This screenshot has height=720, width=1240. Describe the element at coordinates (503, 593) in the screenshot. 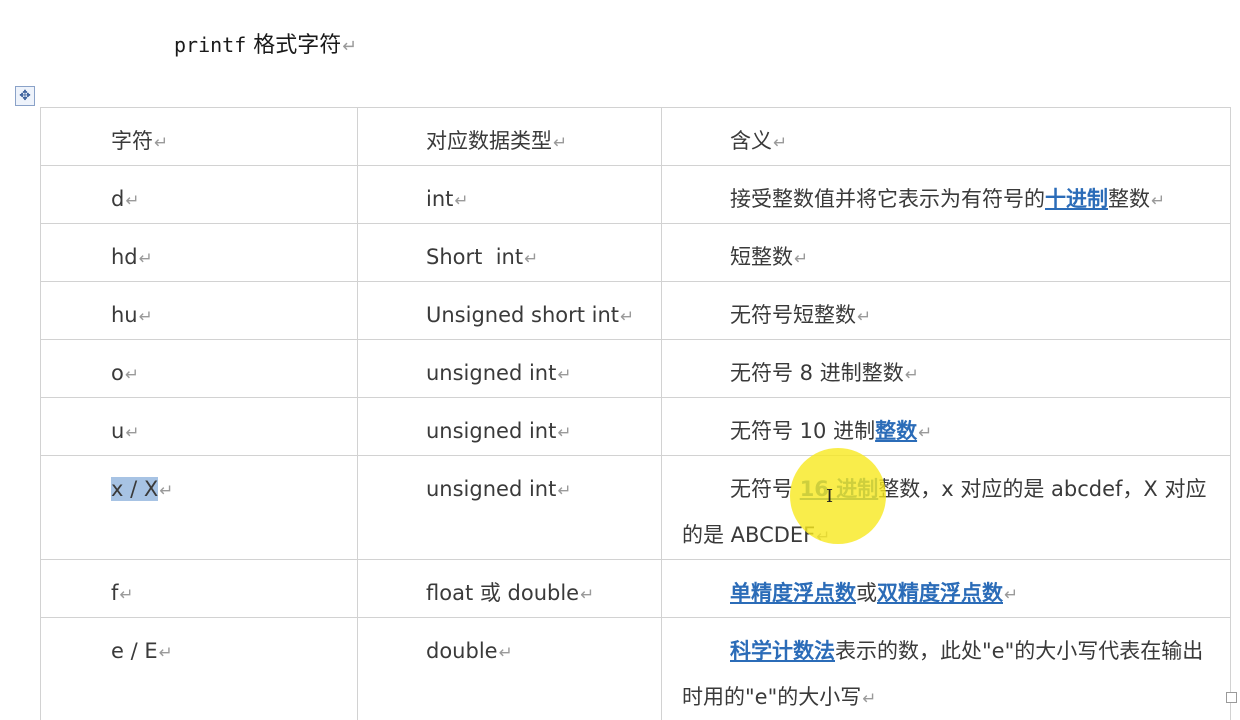

I see `data-type-text: float 或 double` at that location.